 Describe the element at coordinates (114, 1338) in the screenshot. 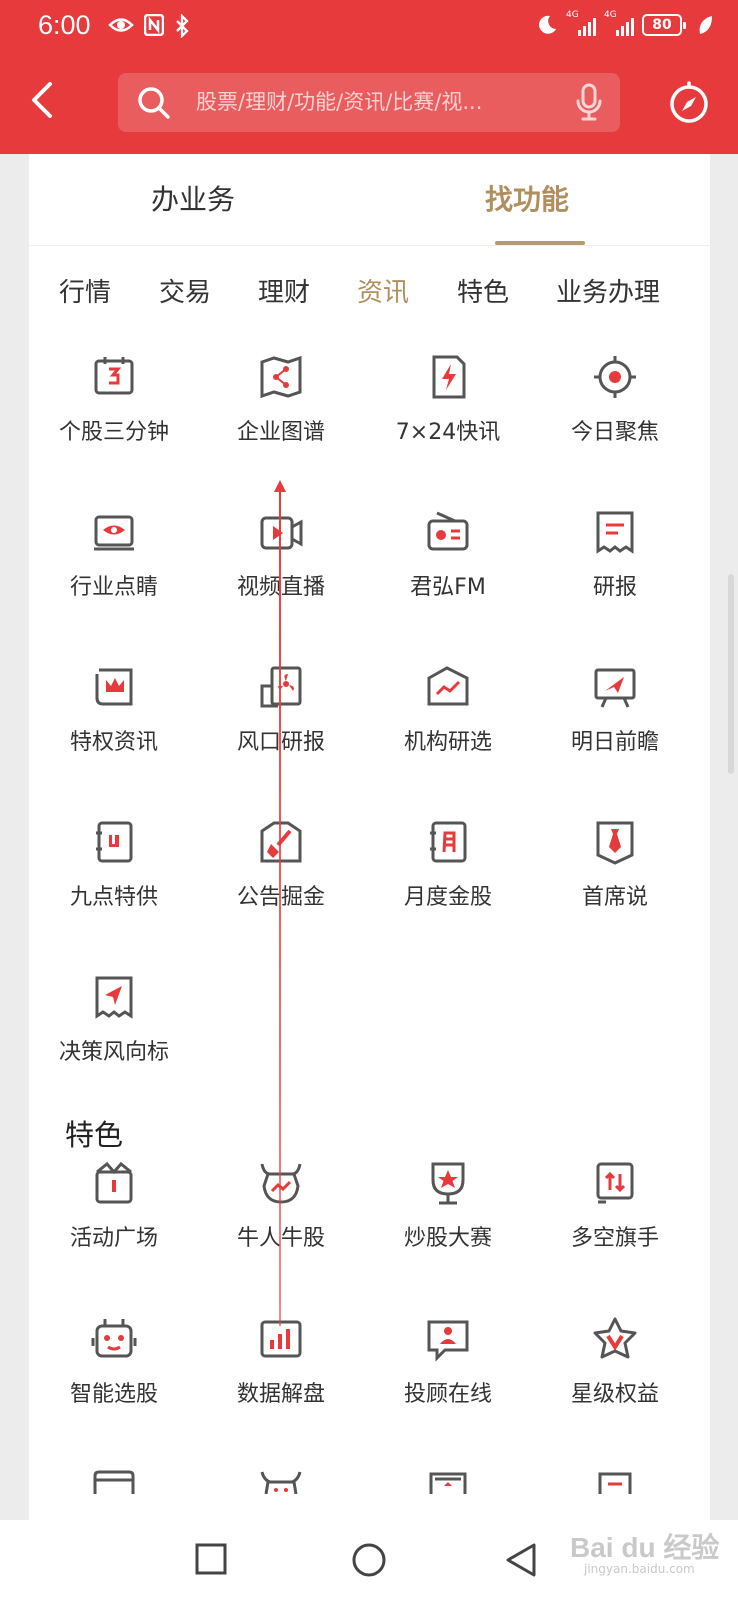

I see `robot-icon` at that location.